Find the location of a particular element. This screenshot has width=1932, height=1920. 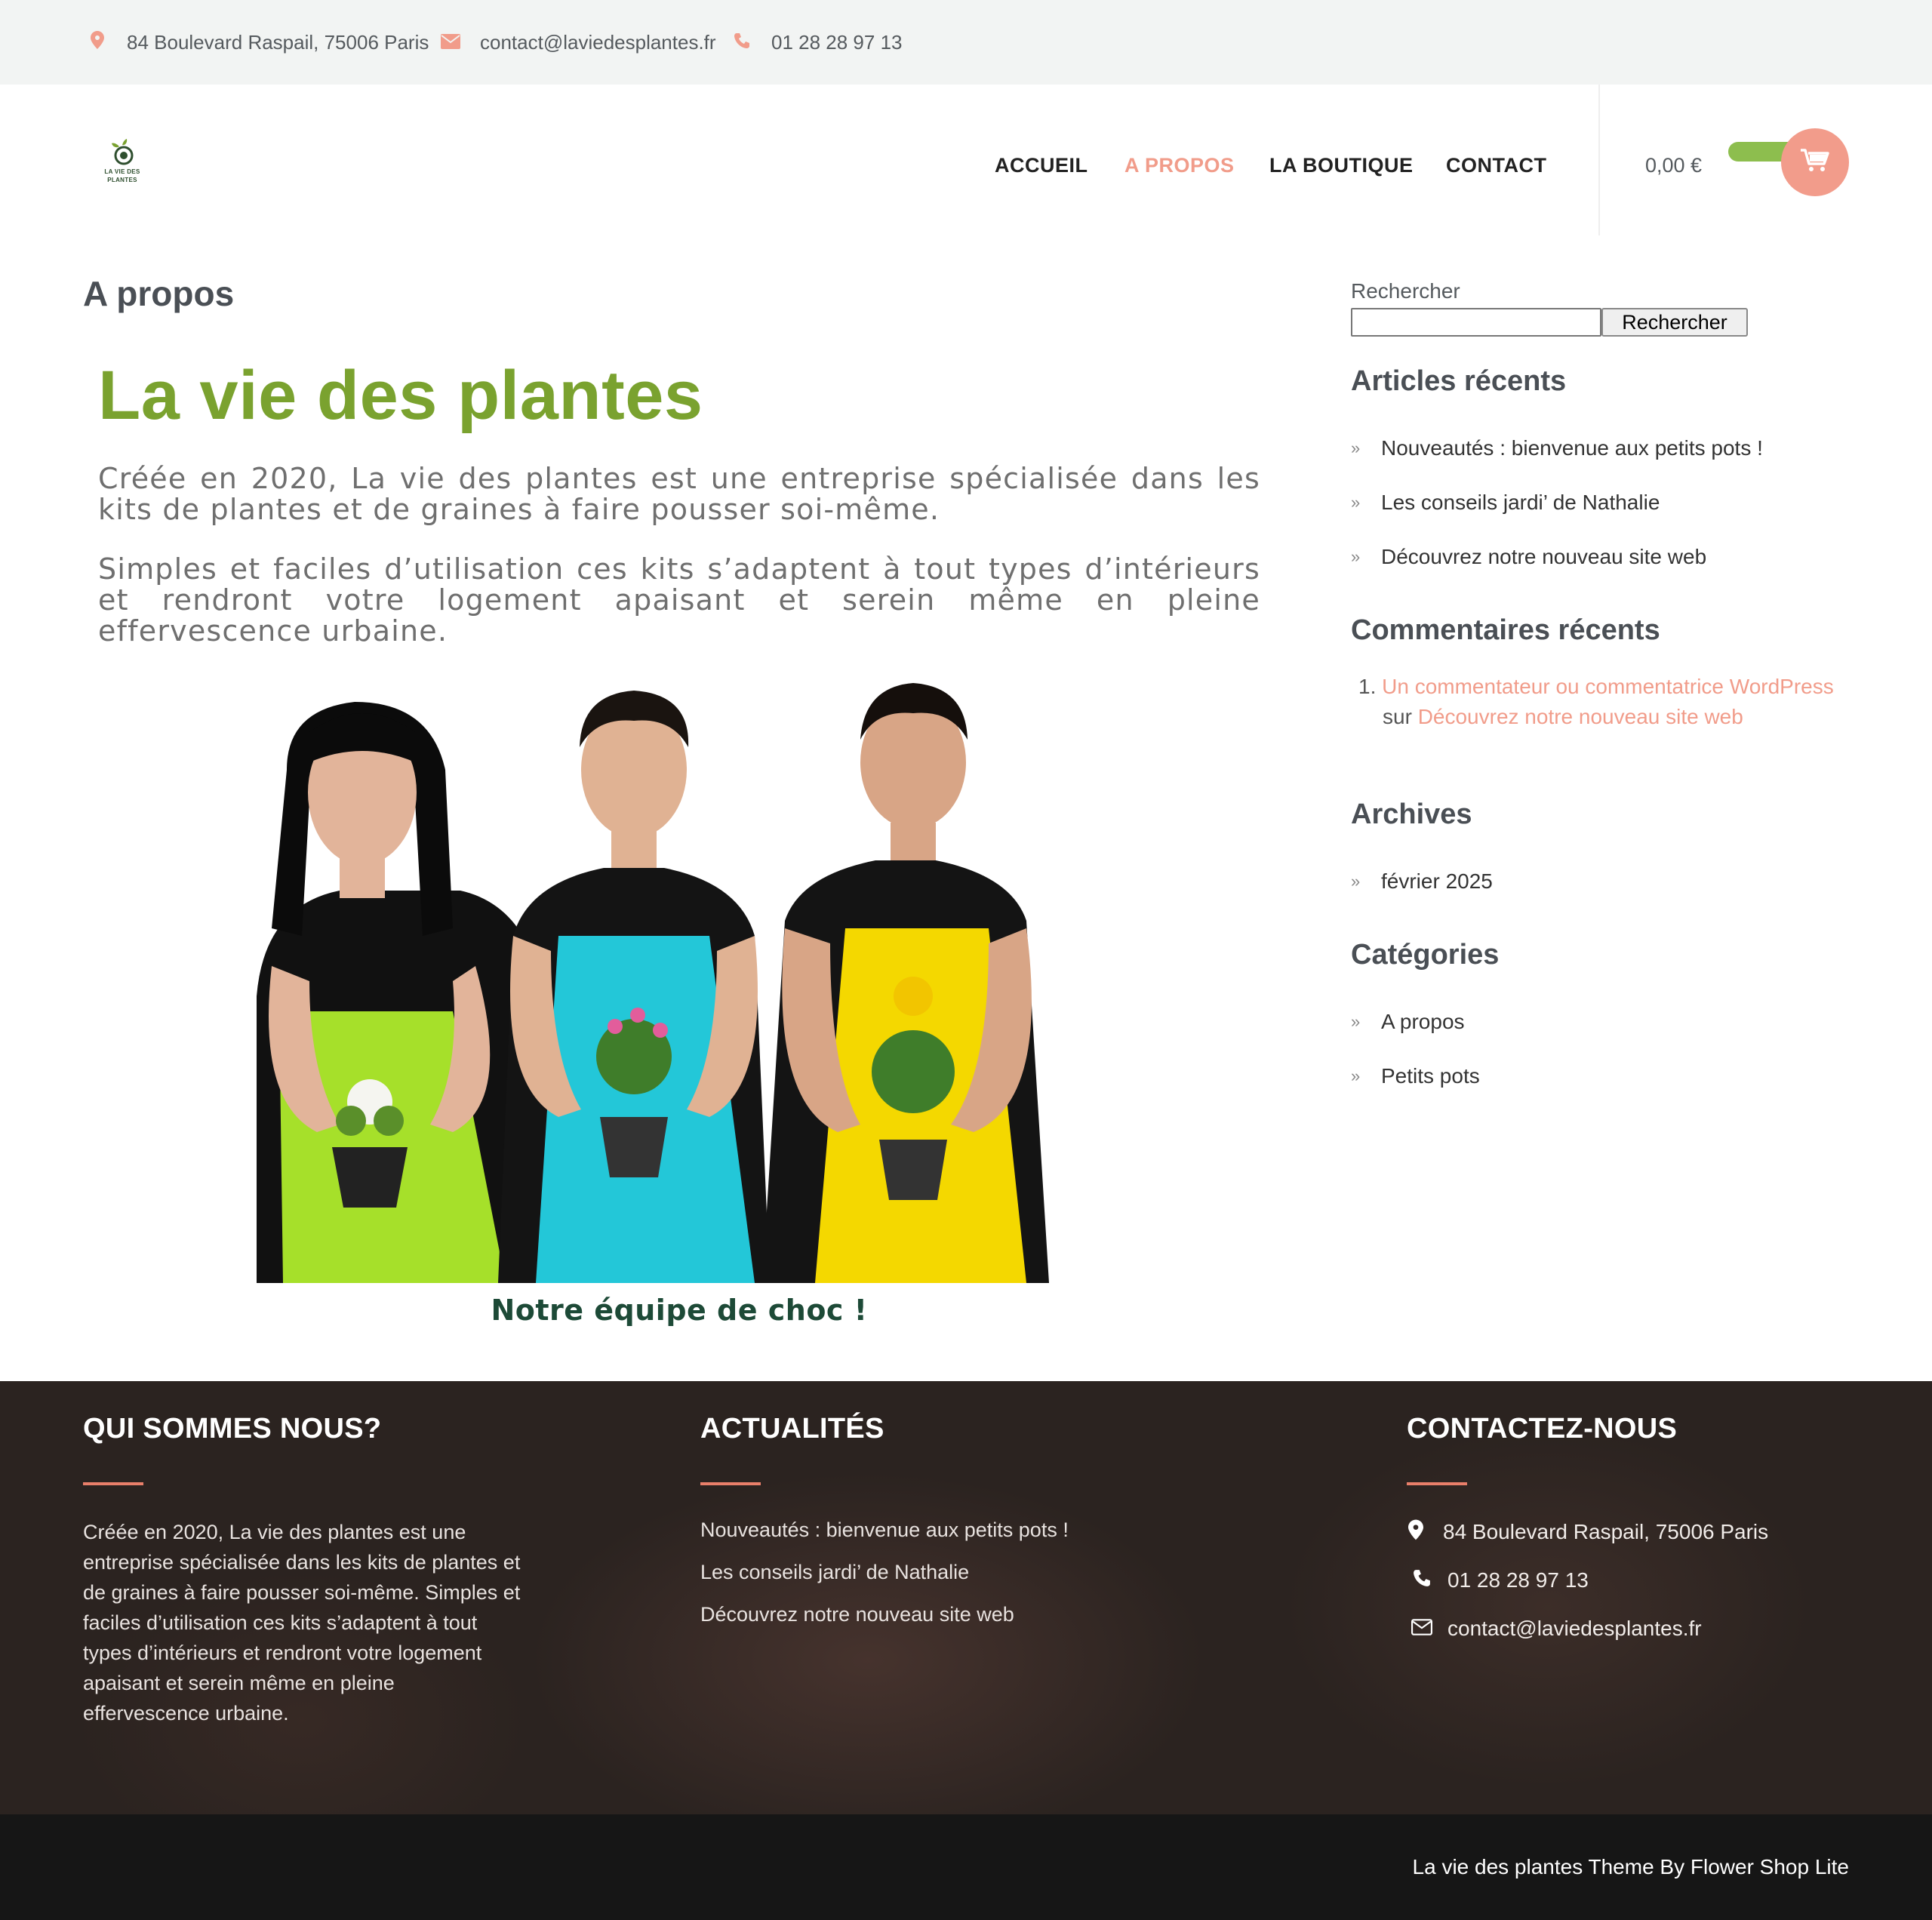

cart-button is located at coordinates (1815, 162).